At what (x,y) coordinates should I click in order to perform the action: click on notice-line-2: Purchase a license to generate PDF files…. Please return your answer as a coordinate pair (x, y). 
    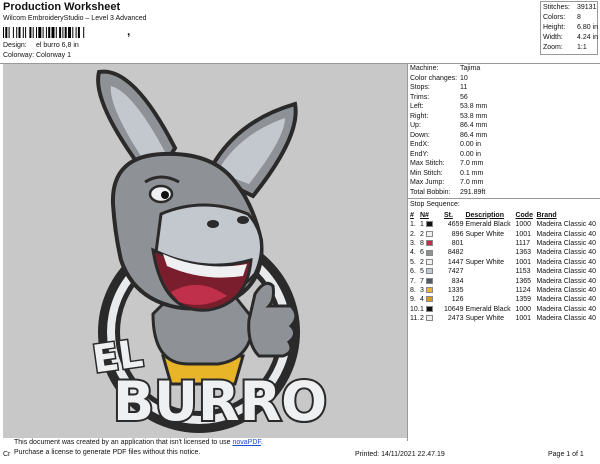
    Looking at the image, I should click on (107, 452).